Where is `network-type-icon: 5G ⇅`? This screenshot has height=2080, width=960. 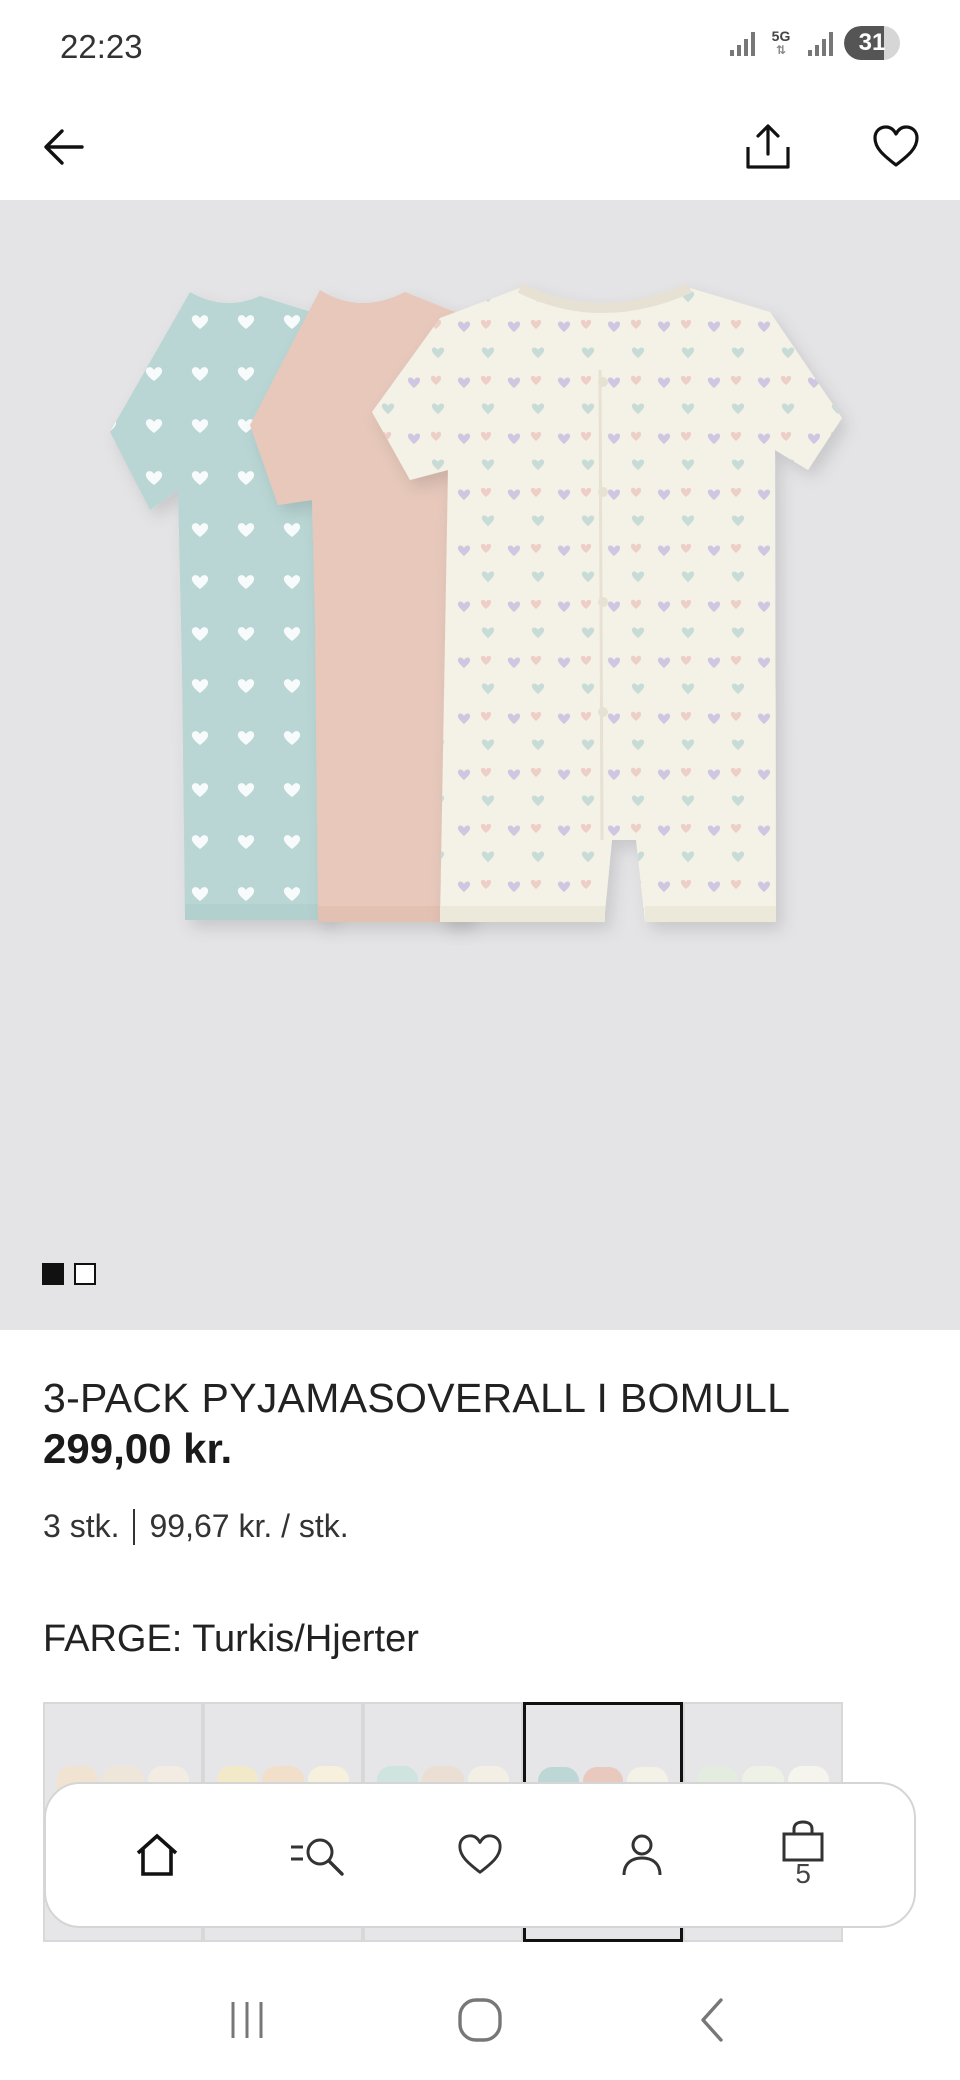 network-type-icon: 5G ⇅ is located at coordinates (781, 42).